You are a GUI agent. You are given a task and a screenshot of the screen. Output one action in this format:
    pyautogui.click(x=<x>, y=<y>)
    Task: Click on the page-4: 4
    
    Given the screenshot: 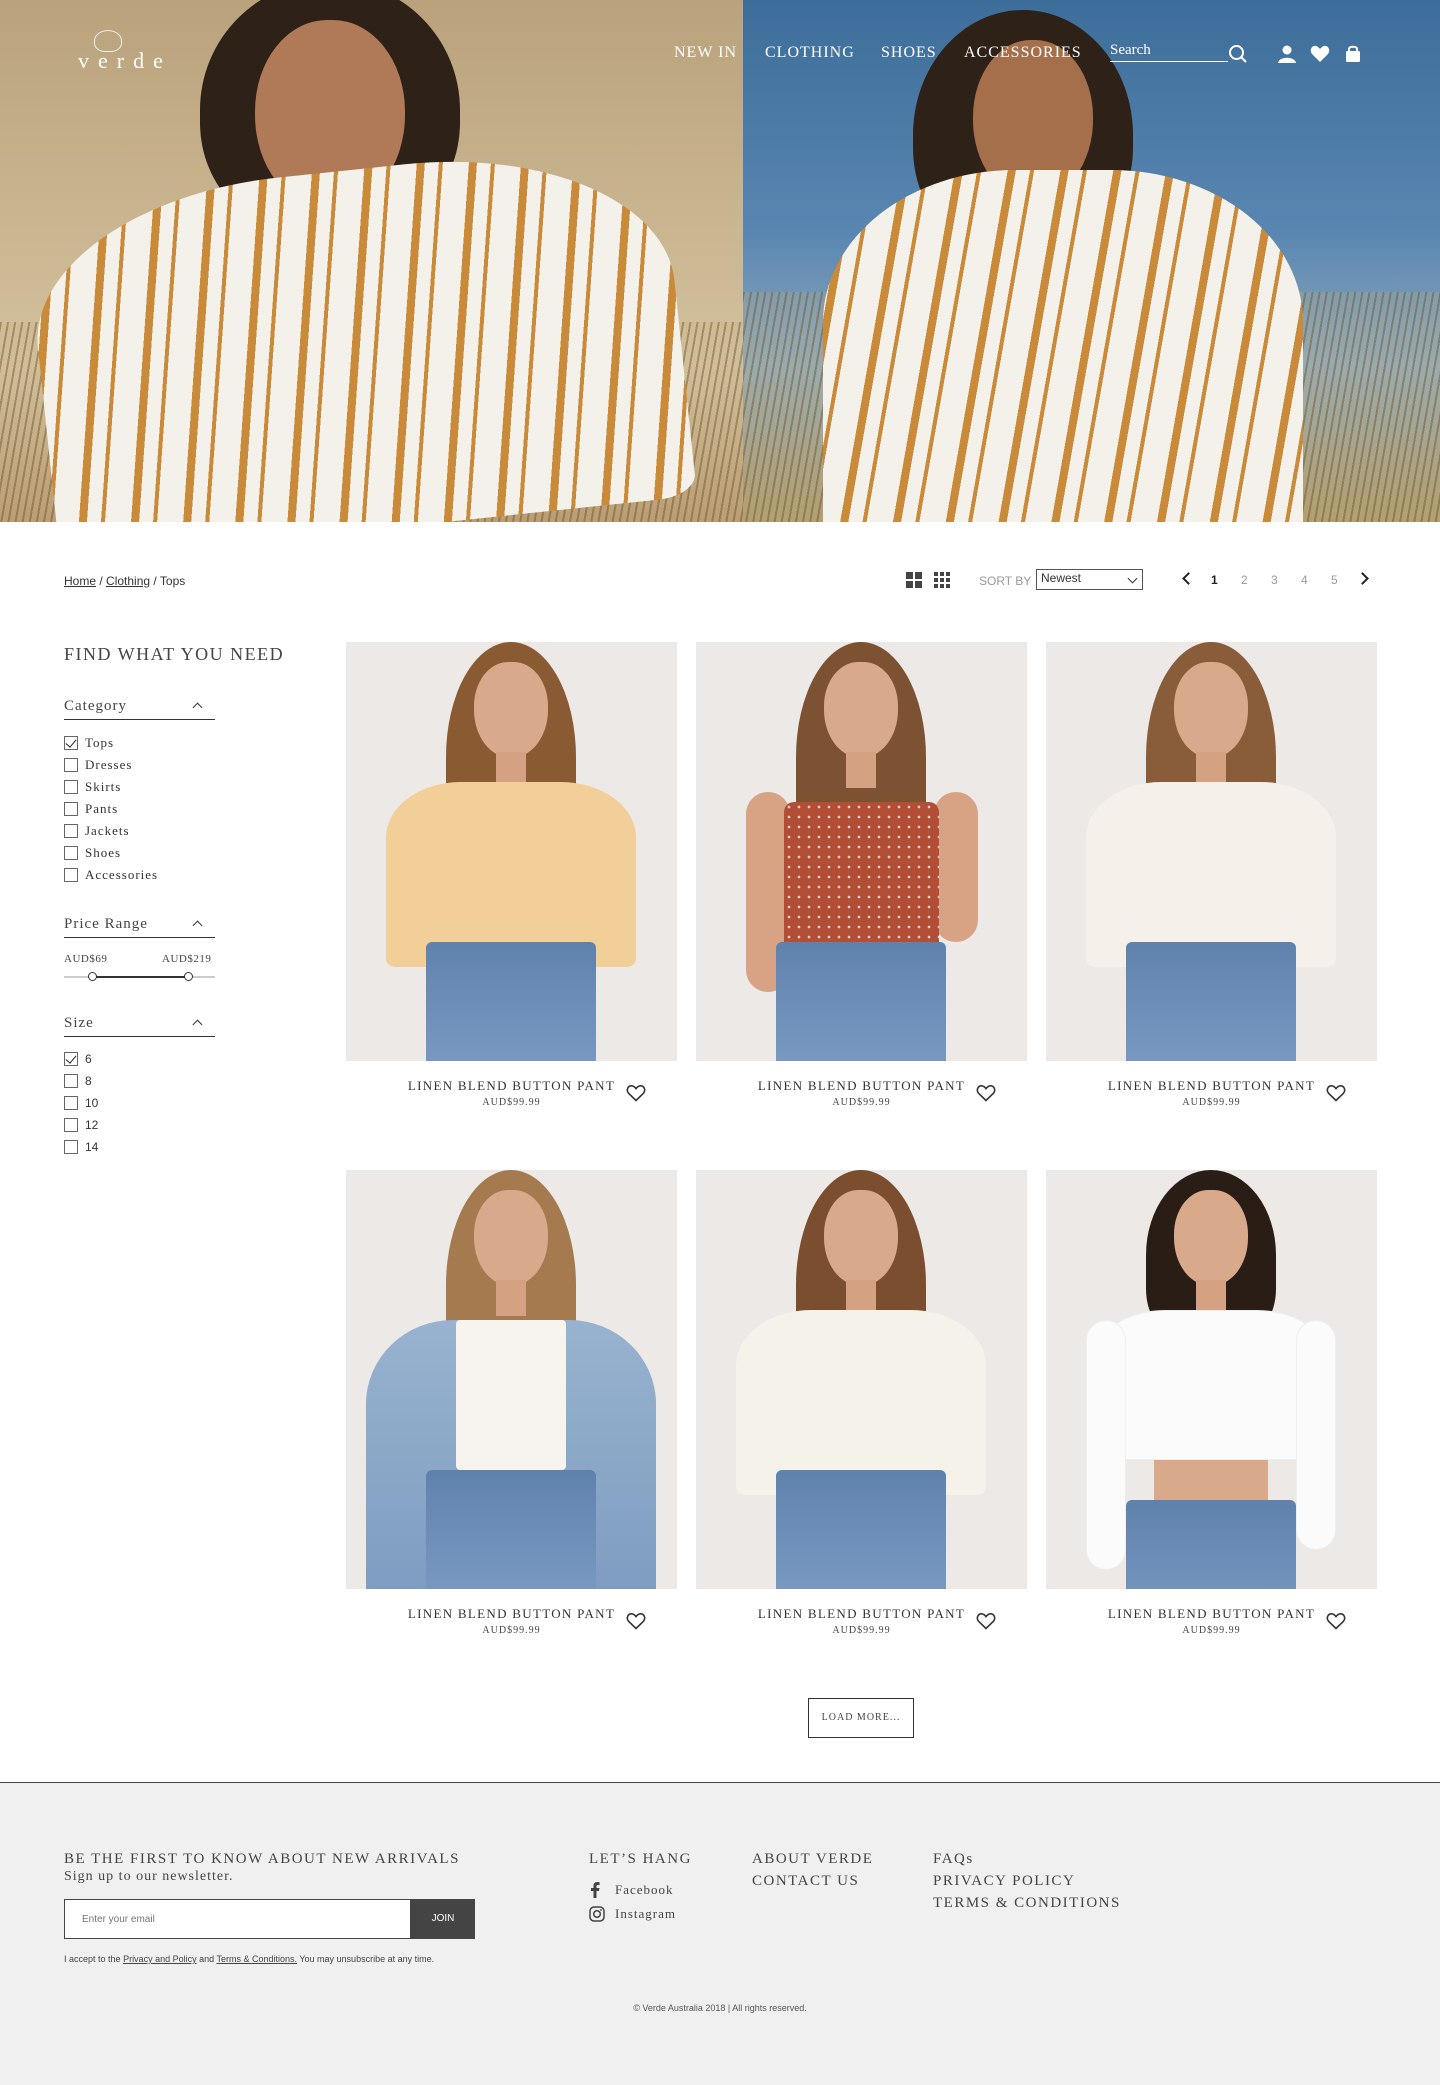 What is the action you would take?
    pyautogui.click(x=1304, y=580)
    